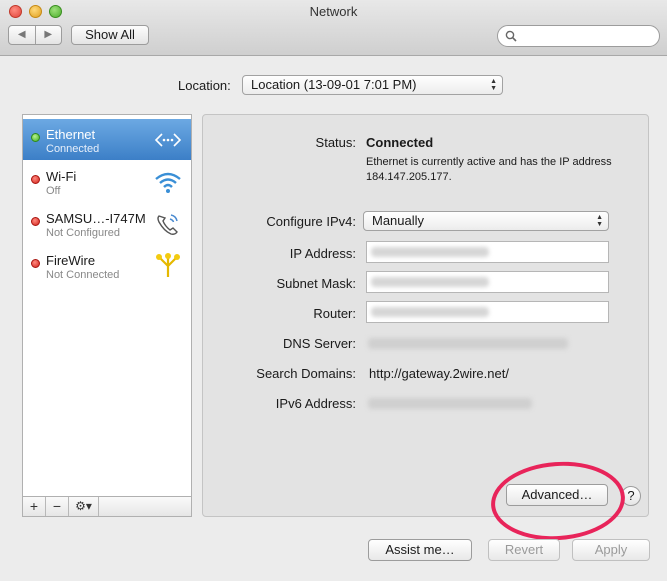  I want to click on service-name: Ethernet, so click(71, 134).